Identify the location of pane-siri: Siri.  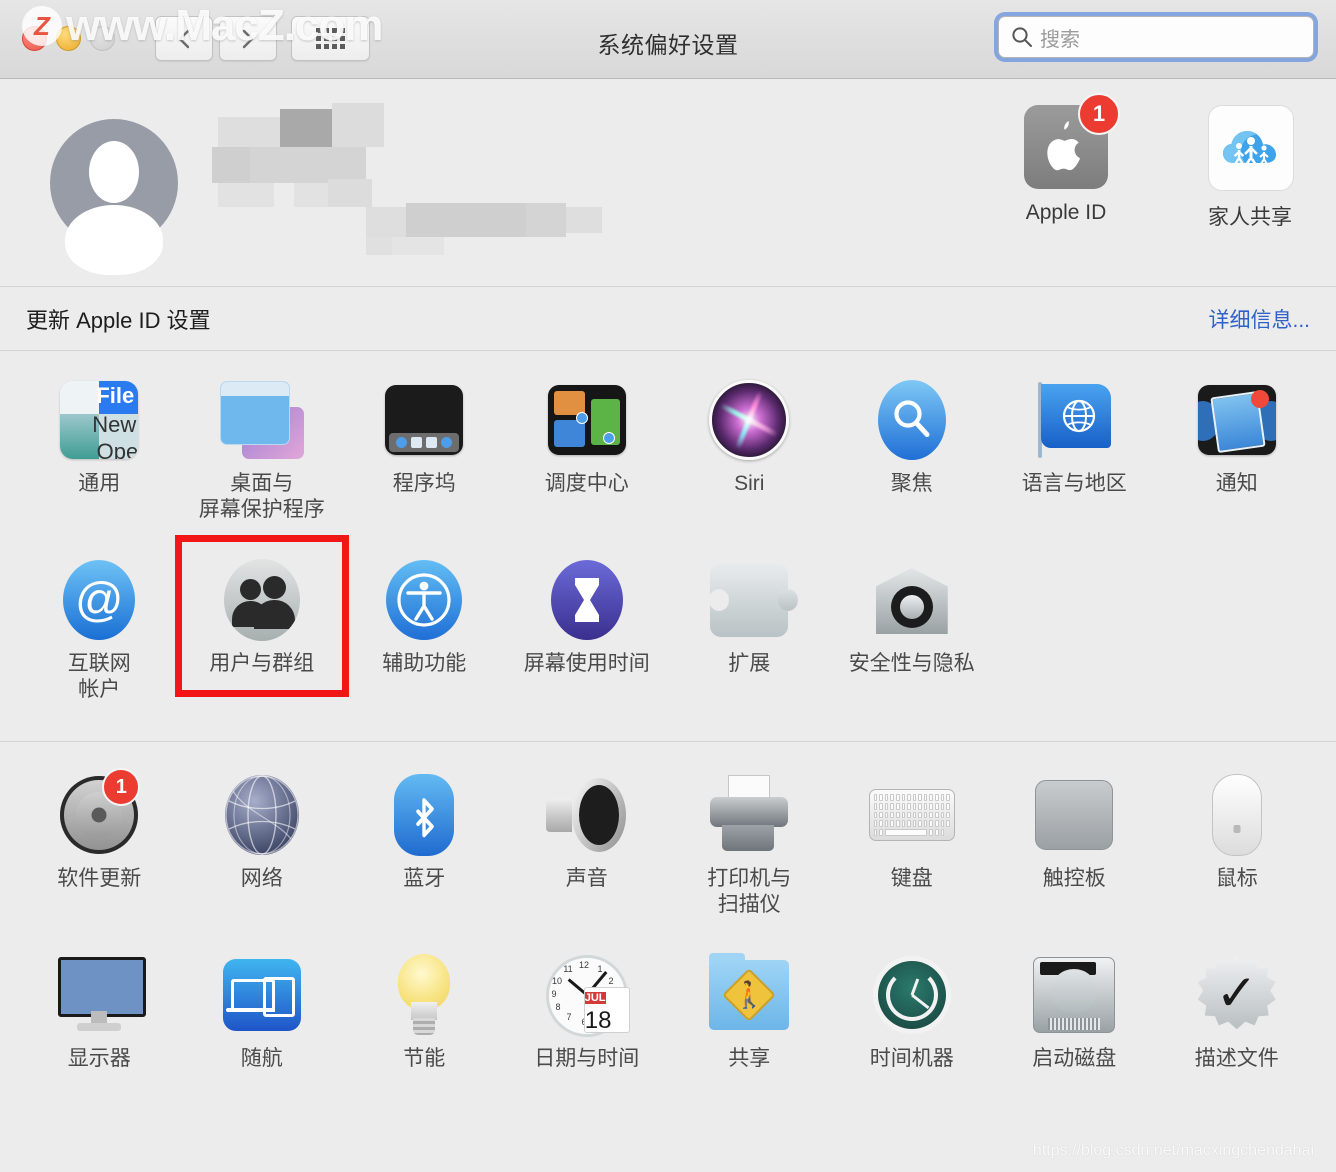
(749, 459).